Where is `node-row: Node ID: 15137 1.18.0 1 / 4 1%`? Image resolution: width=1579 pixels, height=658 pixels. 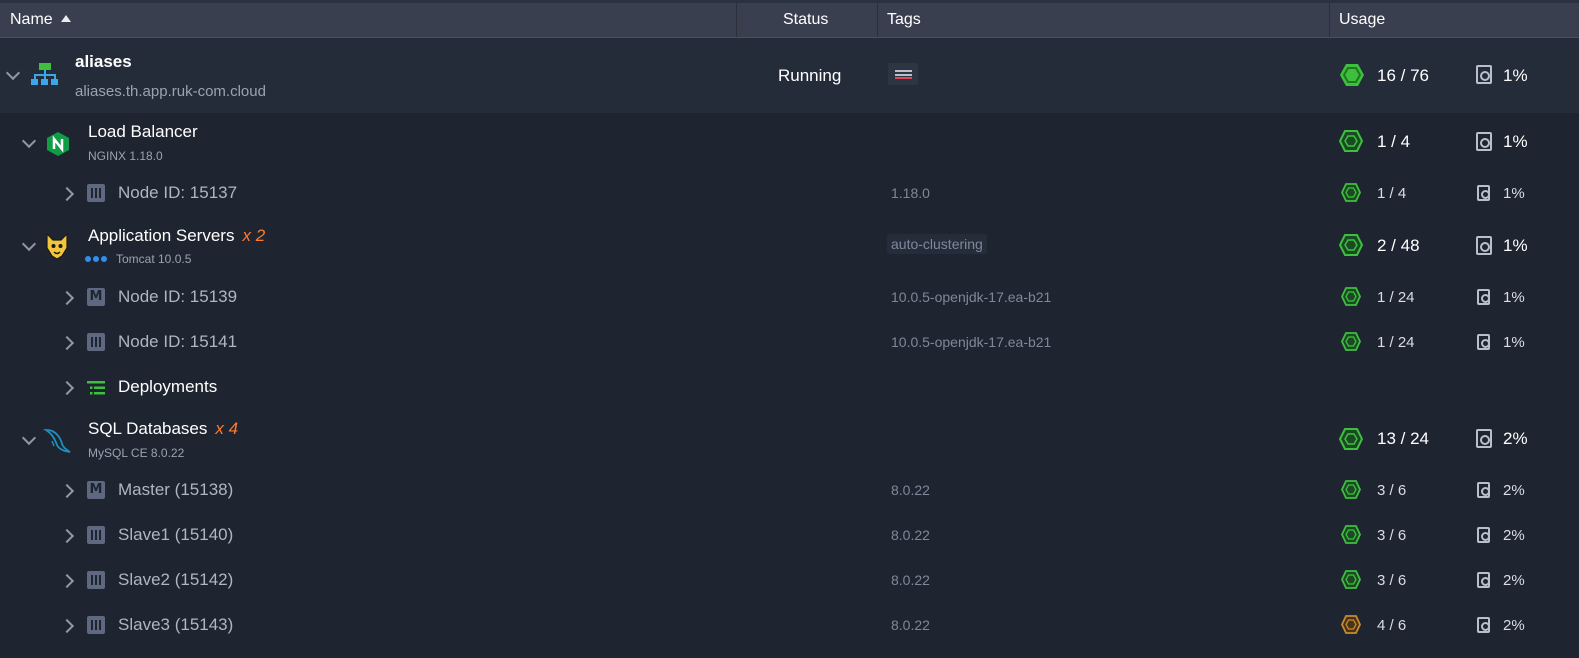 node-row: Node ID: 15137 1.18.0 1 / 4 1% is located at coordinates (789, 193).